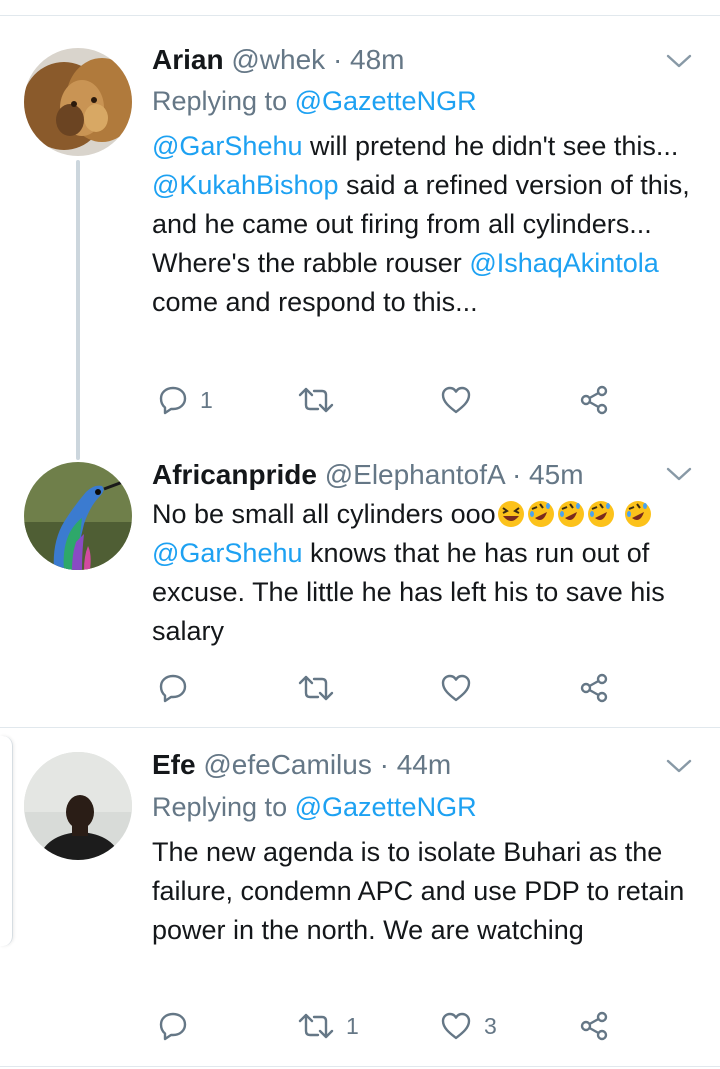 Image resolution: width=720 pixels, height=1069 pixels. I want to click on retweet-button: 1, so click(328, 1026).